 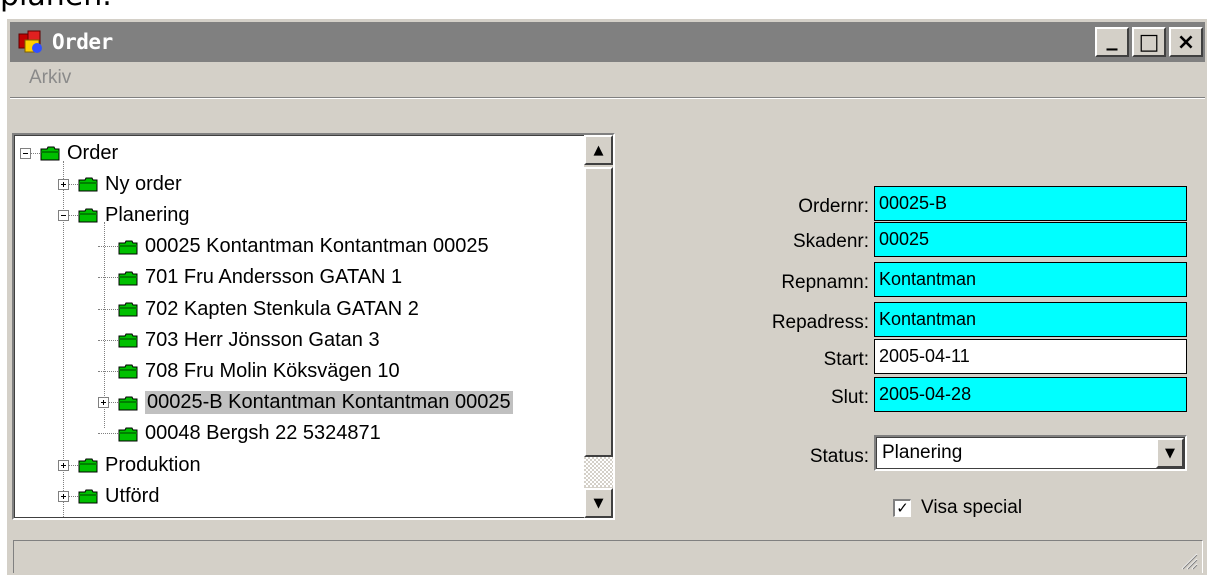 I want to click on tree-node-label: Order, so click(x=93, y=152).